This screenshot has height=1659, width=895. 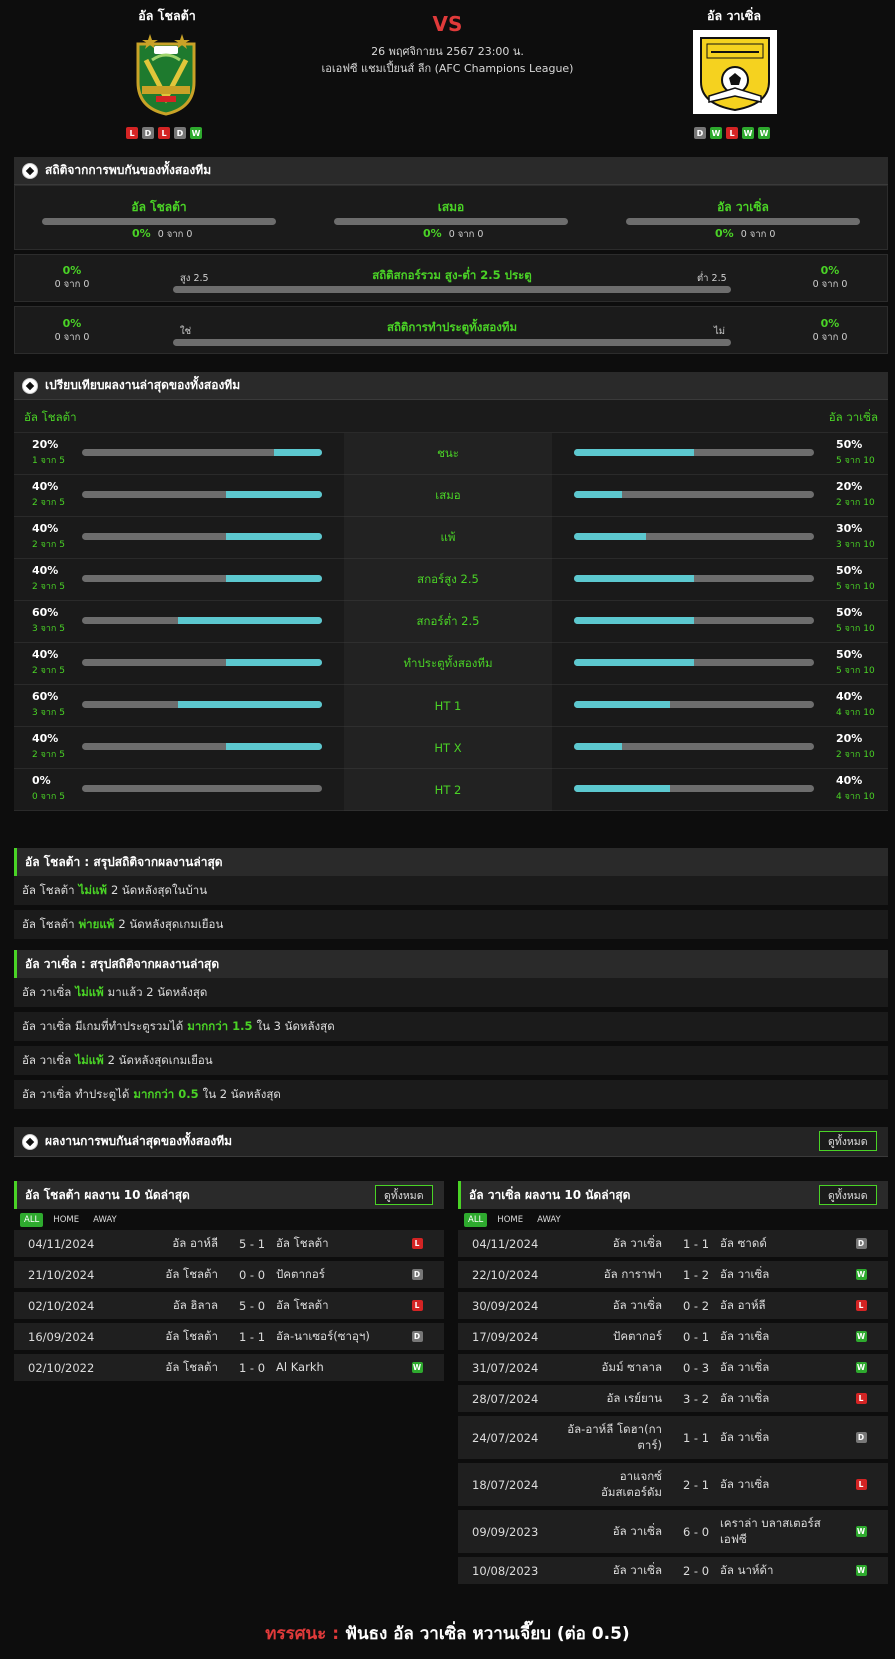 What do you see at coordinates (164, 133) in the screenshot?
I see `form-badge: L` at bounding box center [164, 133].